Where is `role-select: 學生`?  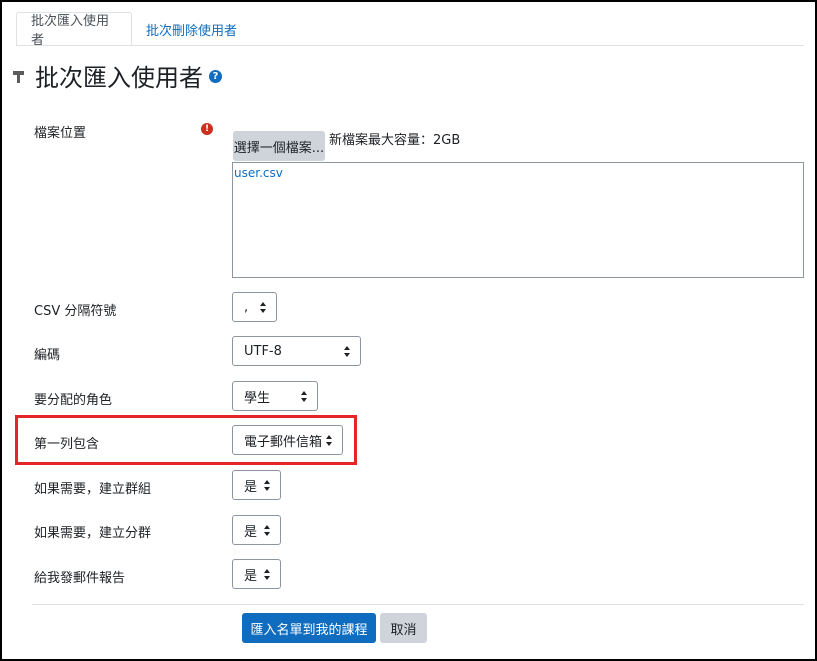
role-select: 學生 is located at coordinates (275, 396).